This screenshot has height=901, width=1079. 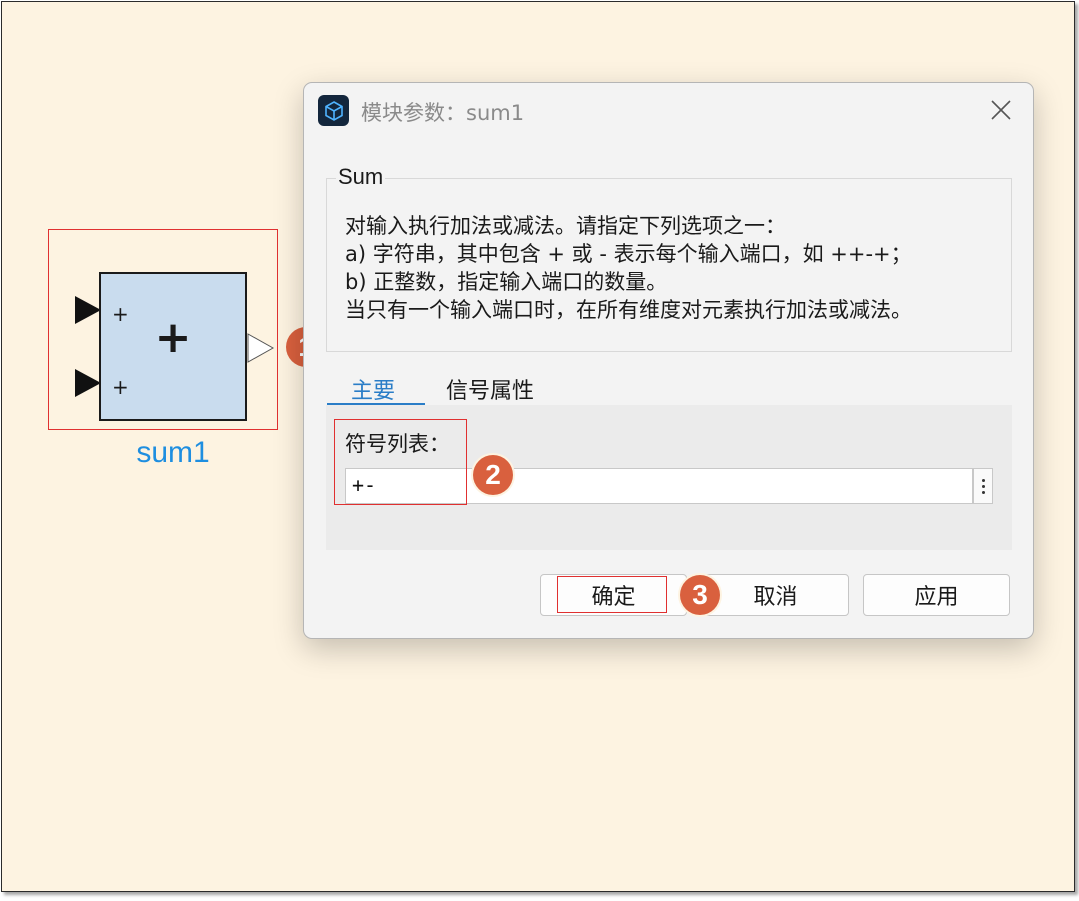 What do you see at coordinates (493, 475) in the screenshot?
I see `step-marker-2: 2` at bounding box center [493, 475].